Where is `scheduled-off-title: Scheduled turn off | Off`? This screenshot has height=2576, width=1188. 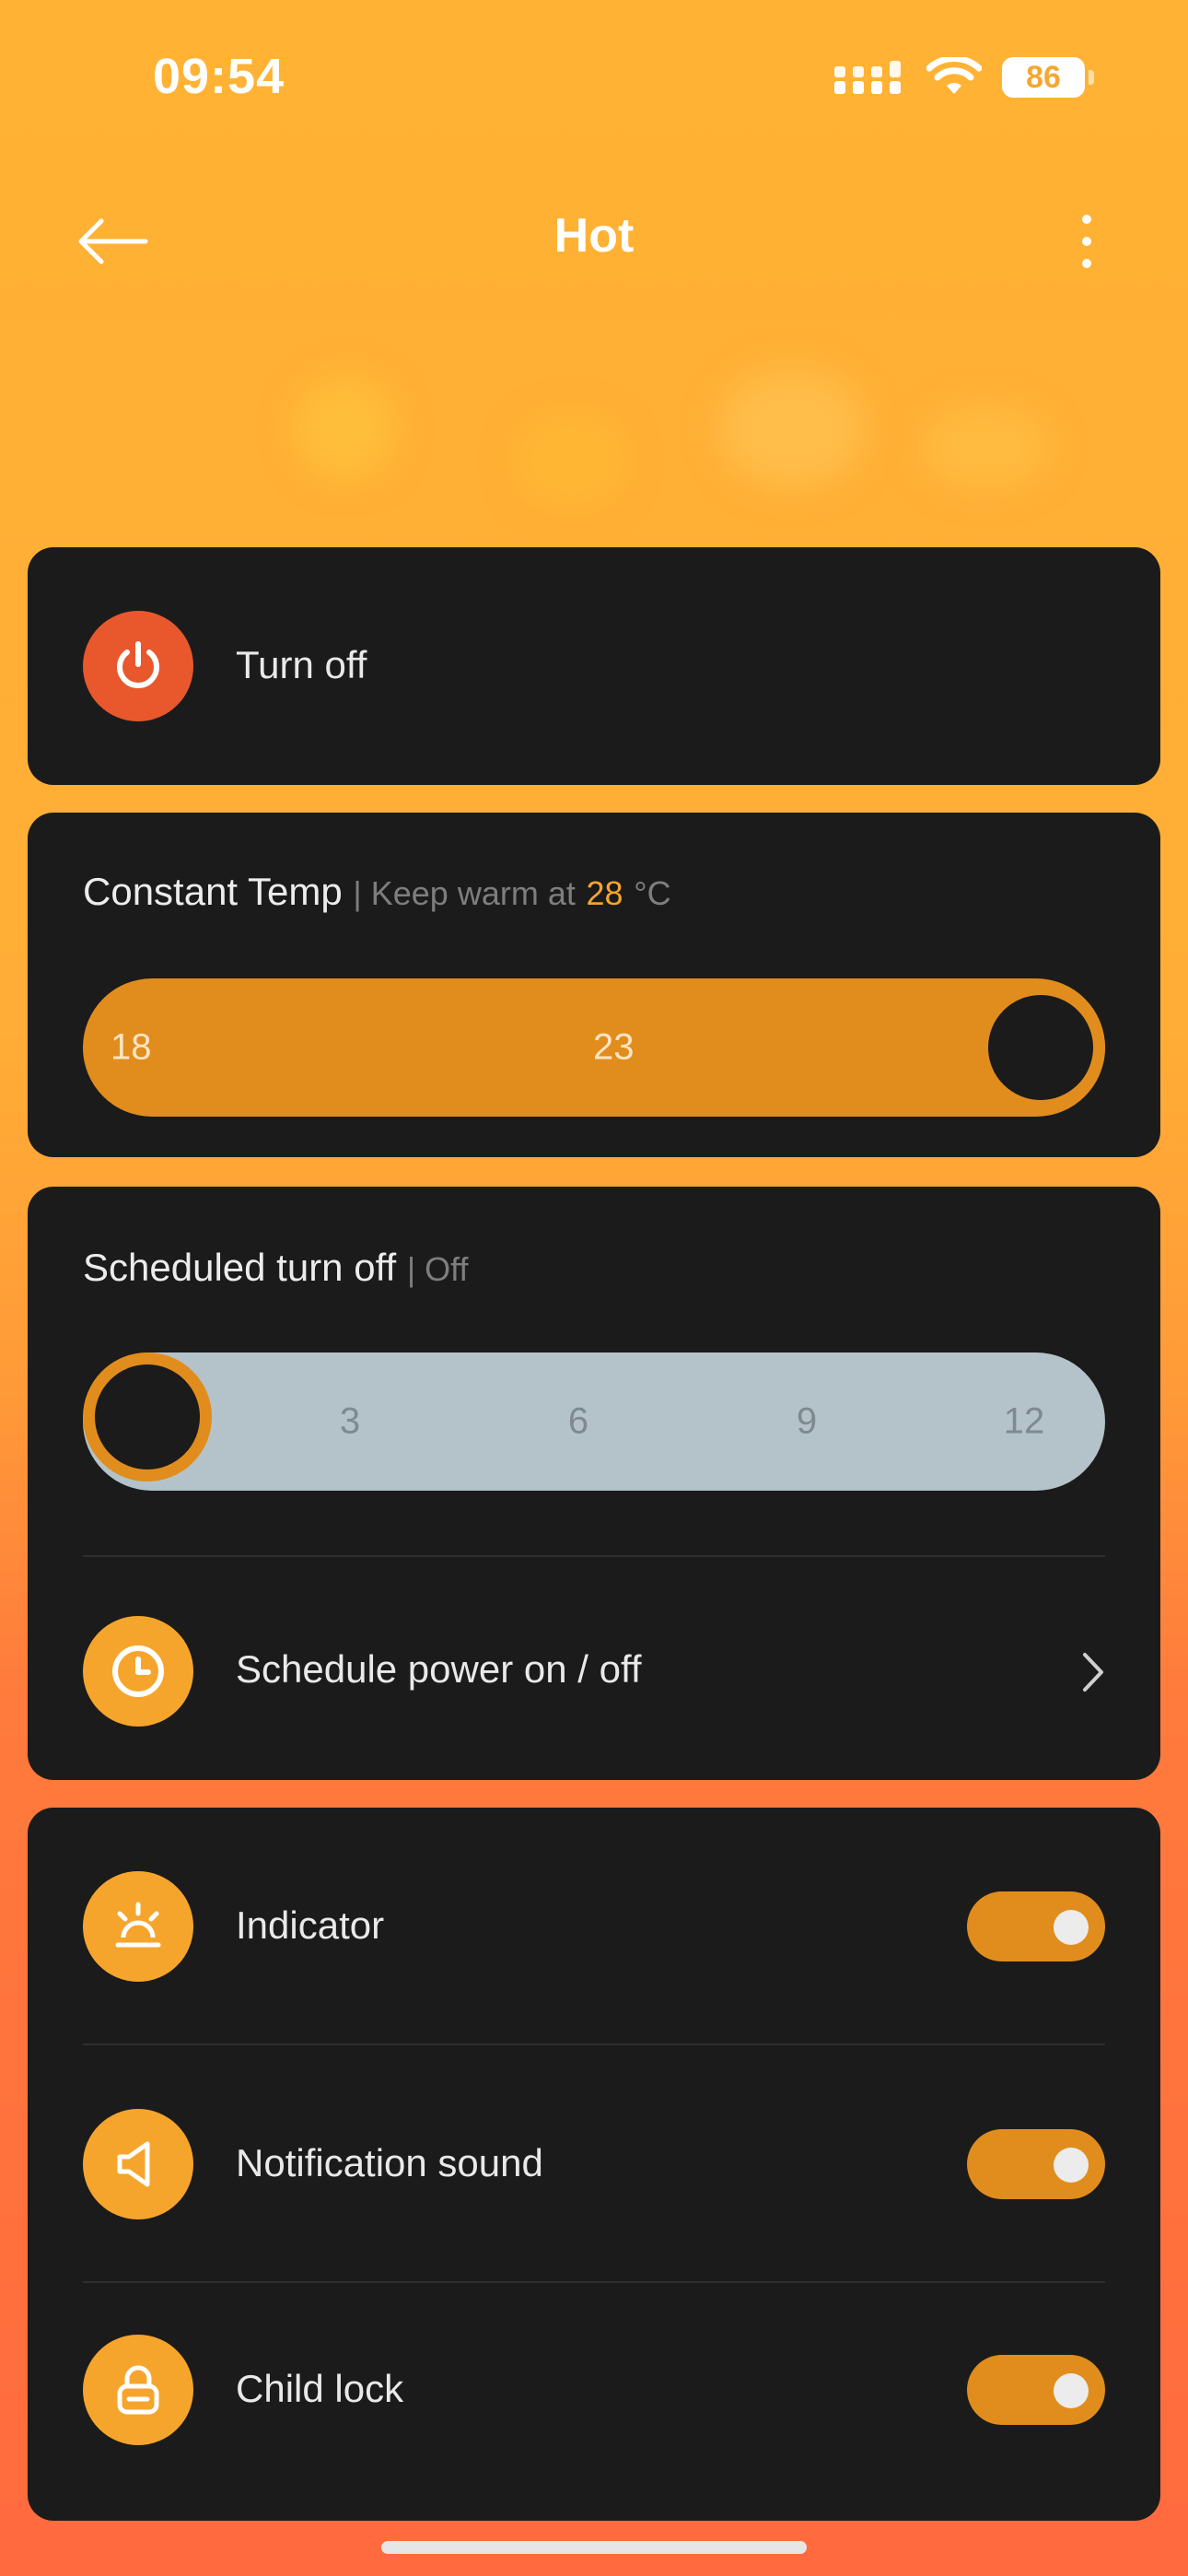
scheduled-off-title: Scheduled turn off | Off is located at coordinates (276, 1268).